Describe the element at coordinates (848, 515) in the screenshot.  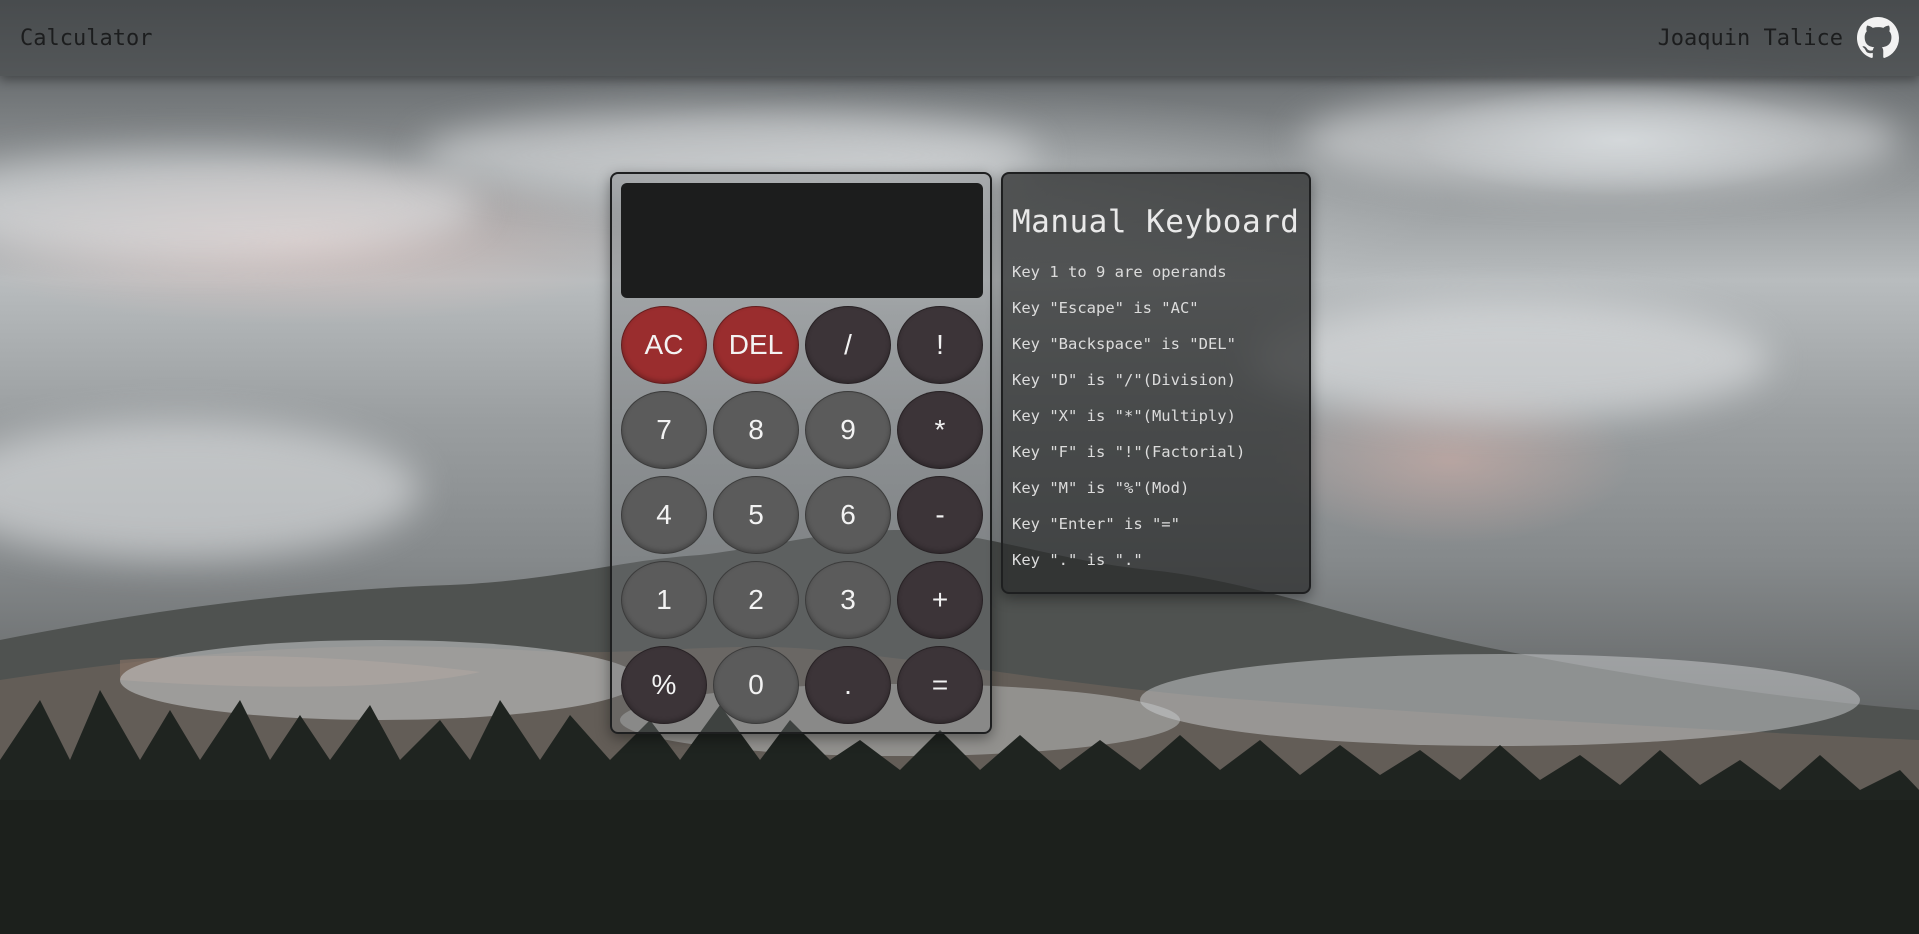
I see `digit-6-button: 6` at that location.